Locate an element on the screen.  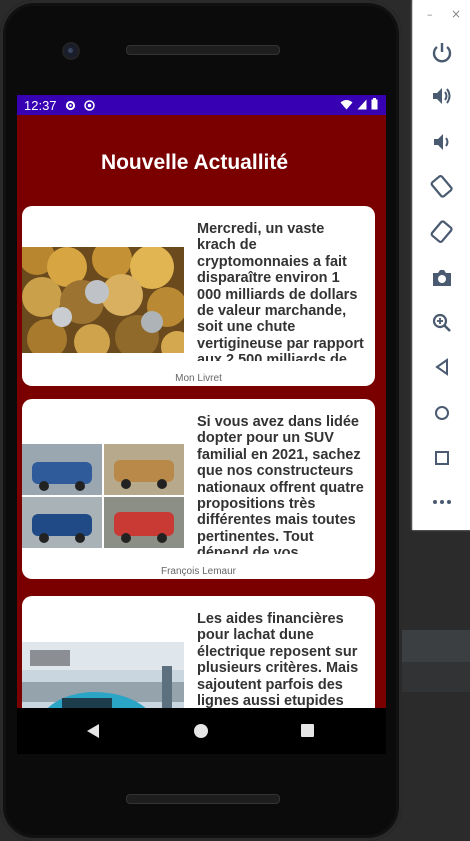
earpiece-speaker is located at coordinates (203, 50).